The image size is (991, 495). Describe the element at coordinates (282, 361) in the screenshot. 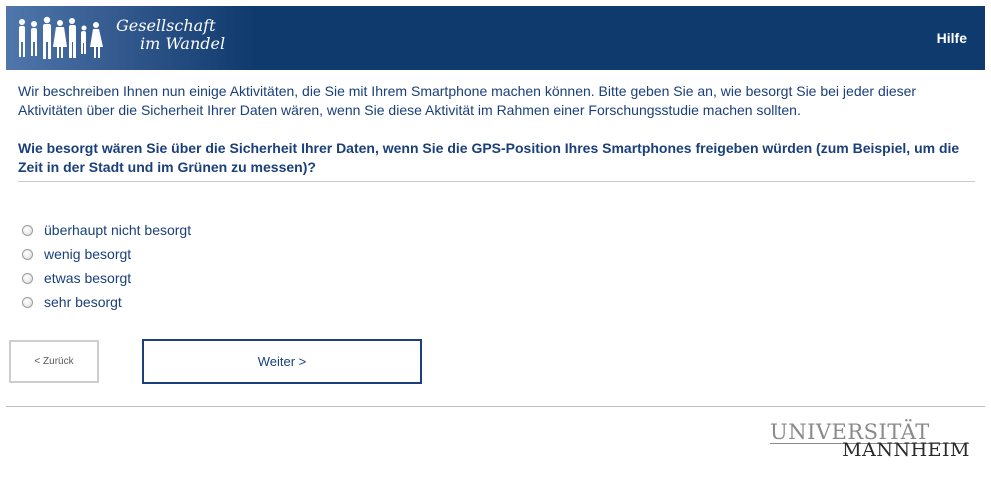

I see `next-button: Weiter >` at that location.